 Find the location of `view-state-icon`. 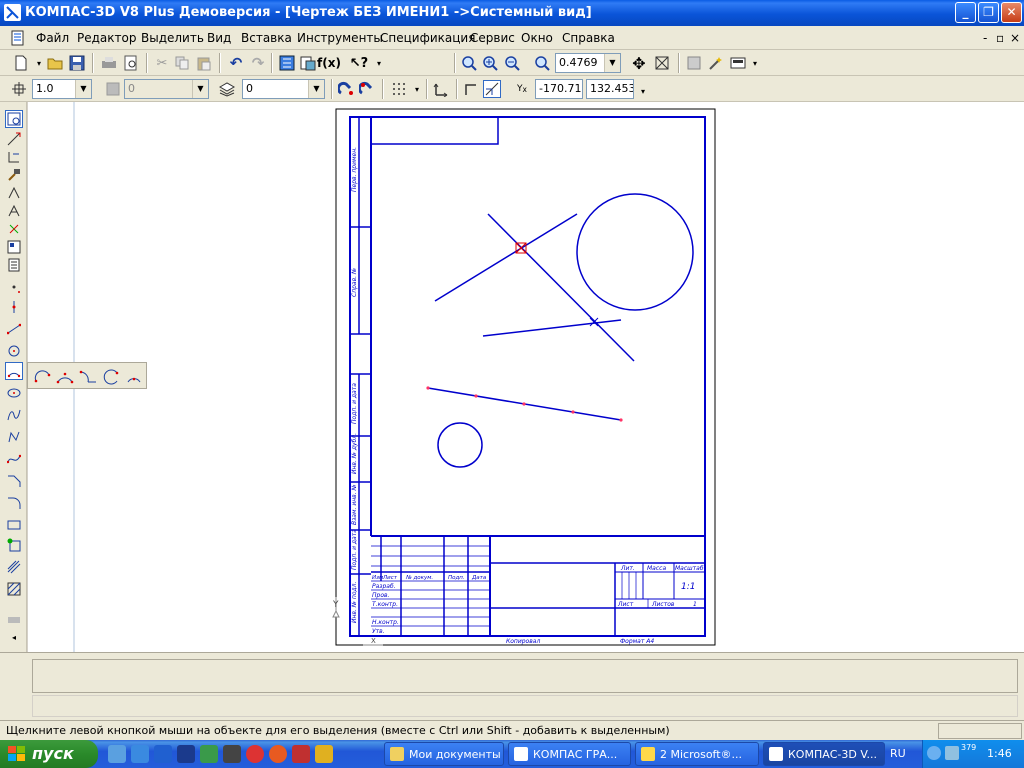

view-state-icon is located at coordinates (113, 89).